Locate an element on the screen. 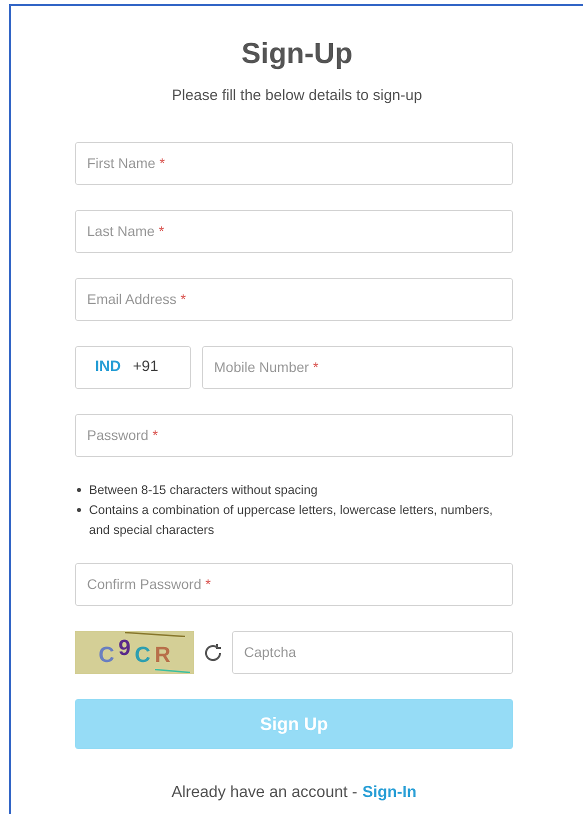 This screenshot has width=583, height=814. country-code: IND is located at coordinates (108, 367).